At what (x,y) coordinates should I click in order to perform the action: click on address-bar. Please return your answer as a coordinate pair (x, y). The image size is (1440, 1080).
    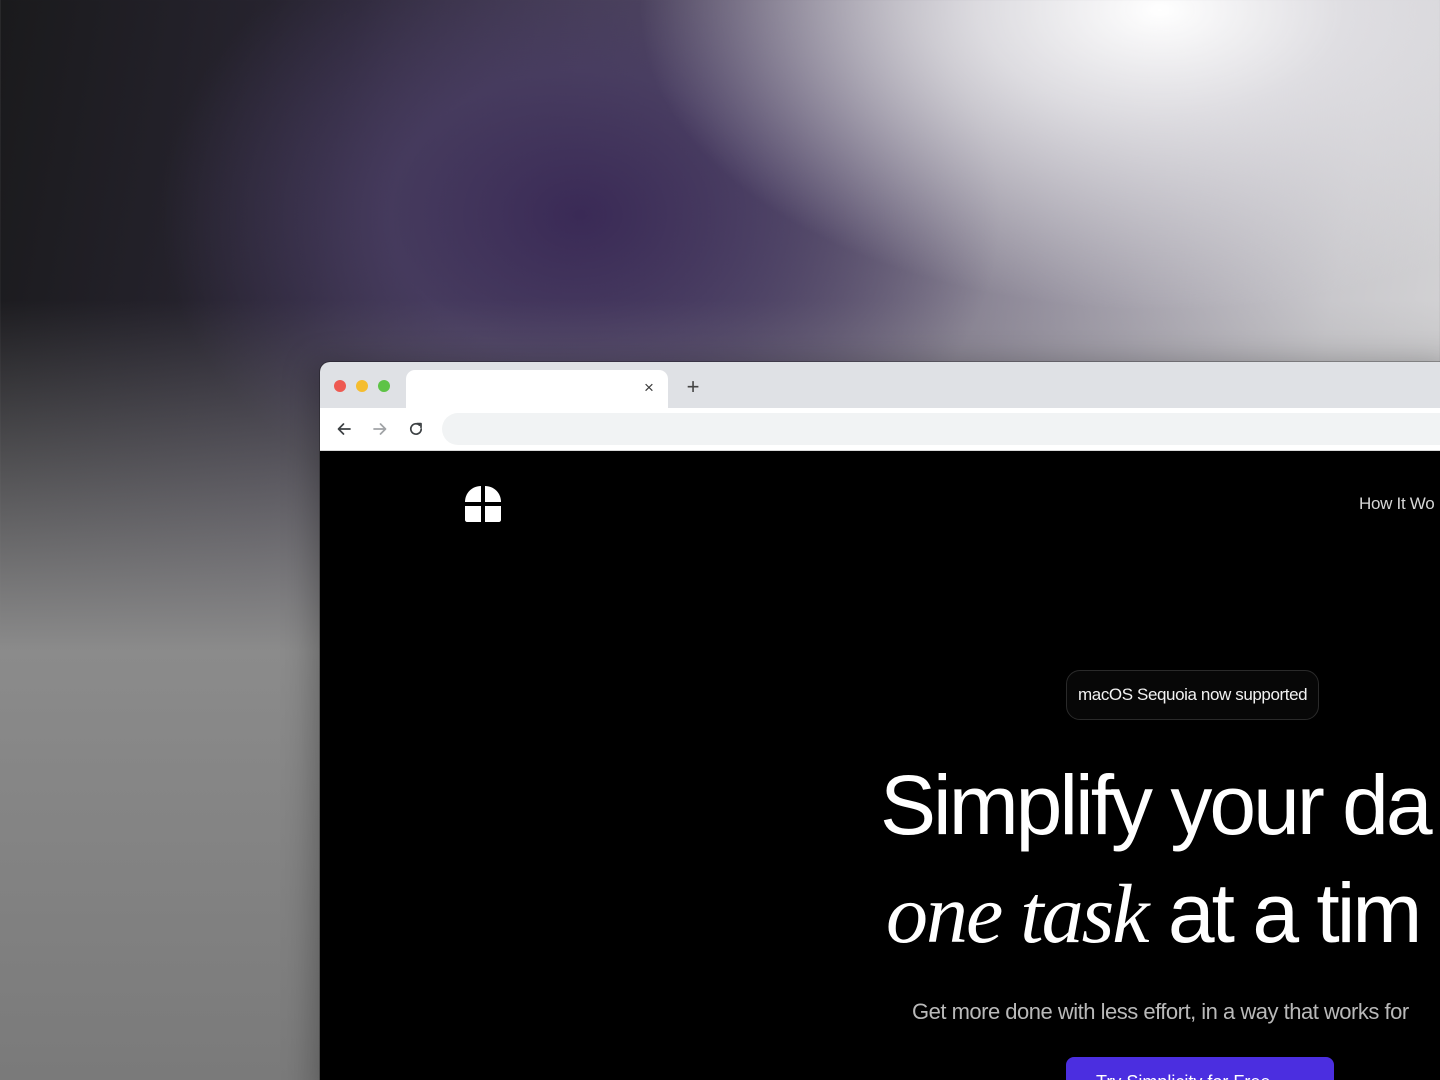
    Looking at the image, I should click on (941, 429).